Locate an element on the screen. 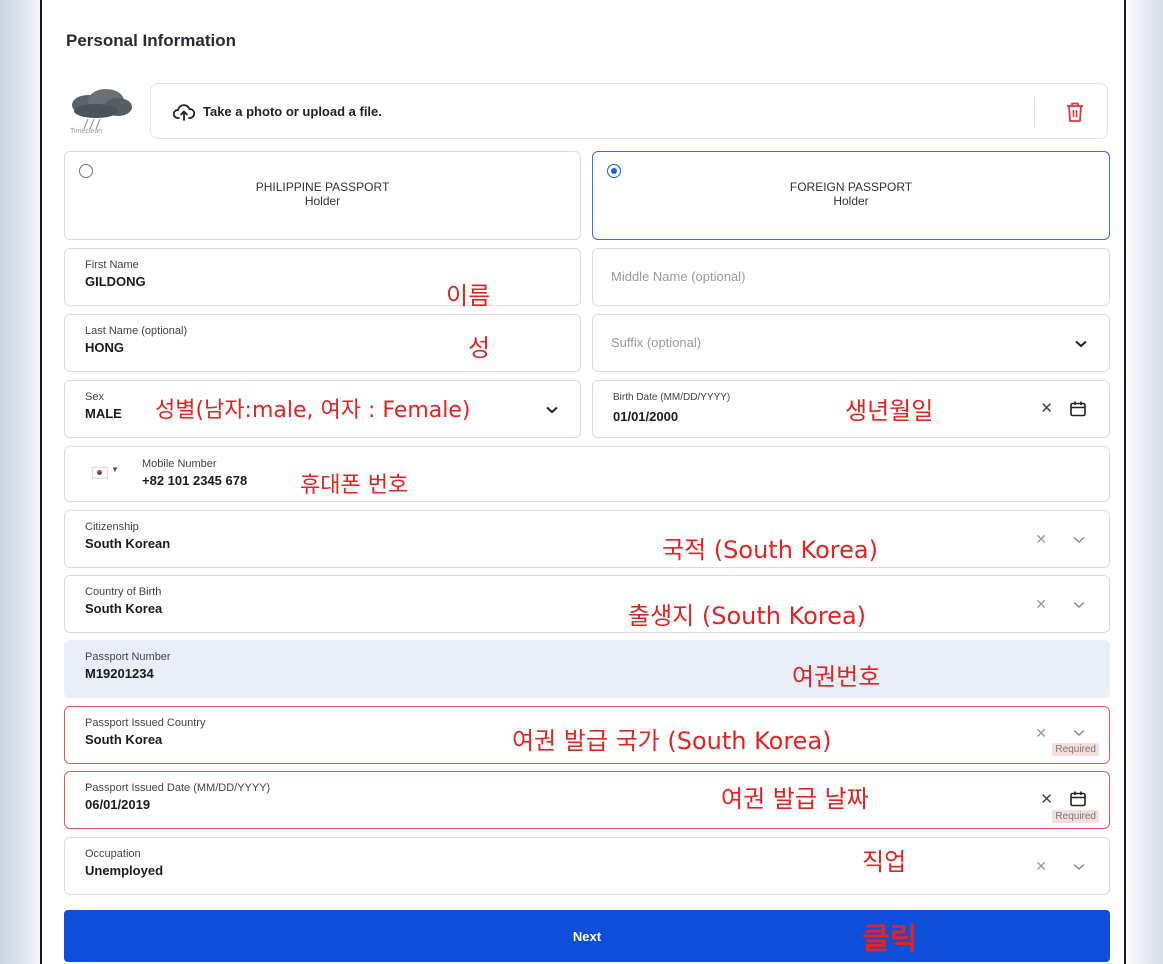 This screenshot has height=964, width=1163. upload-box: Take a photo or upload a file. is located at coordinates (629, 111).